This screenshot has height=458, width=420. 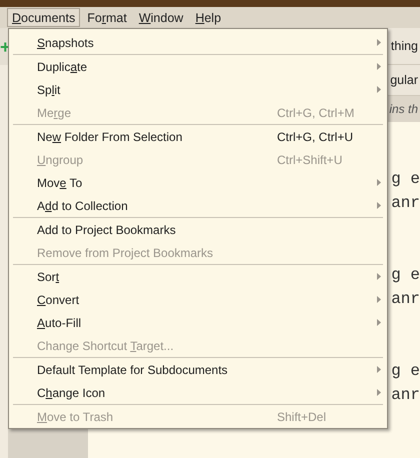 What do you see at coordinates (198, 42) in the screenshot?
I see `menu-item: Snapshots` at bounding box center [198, 42].